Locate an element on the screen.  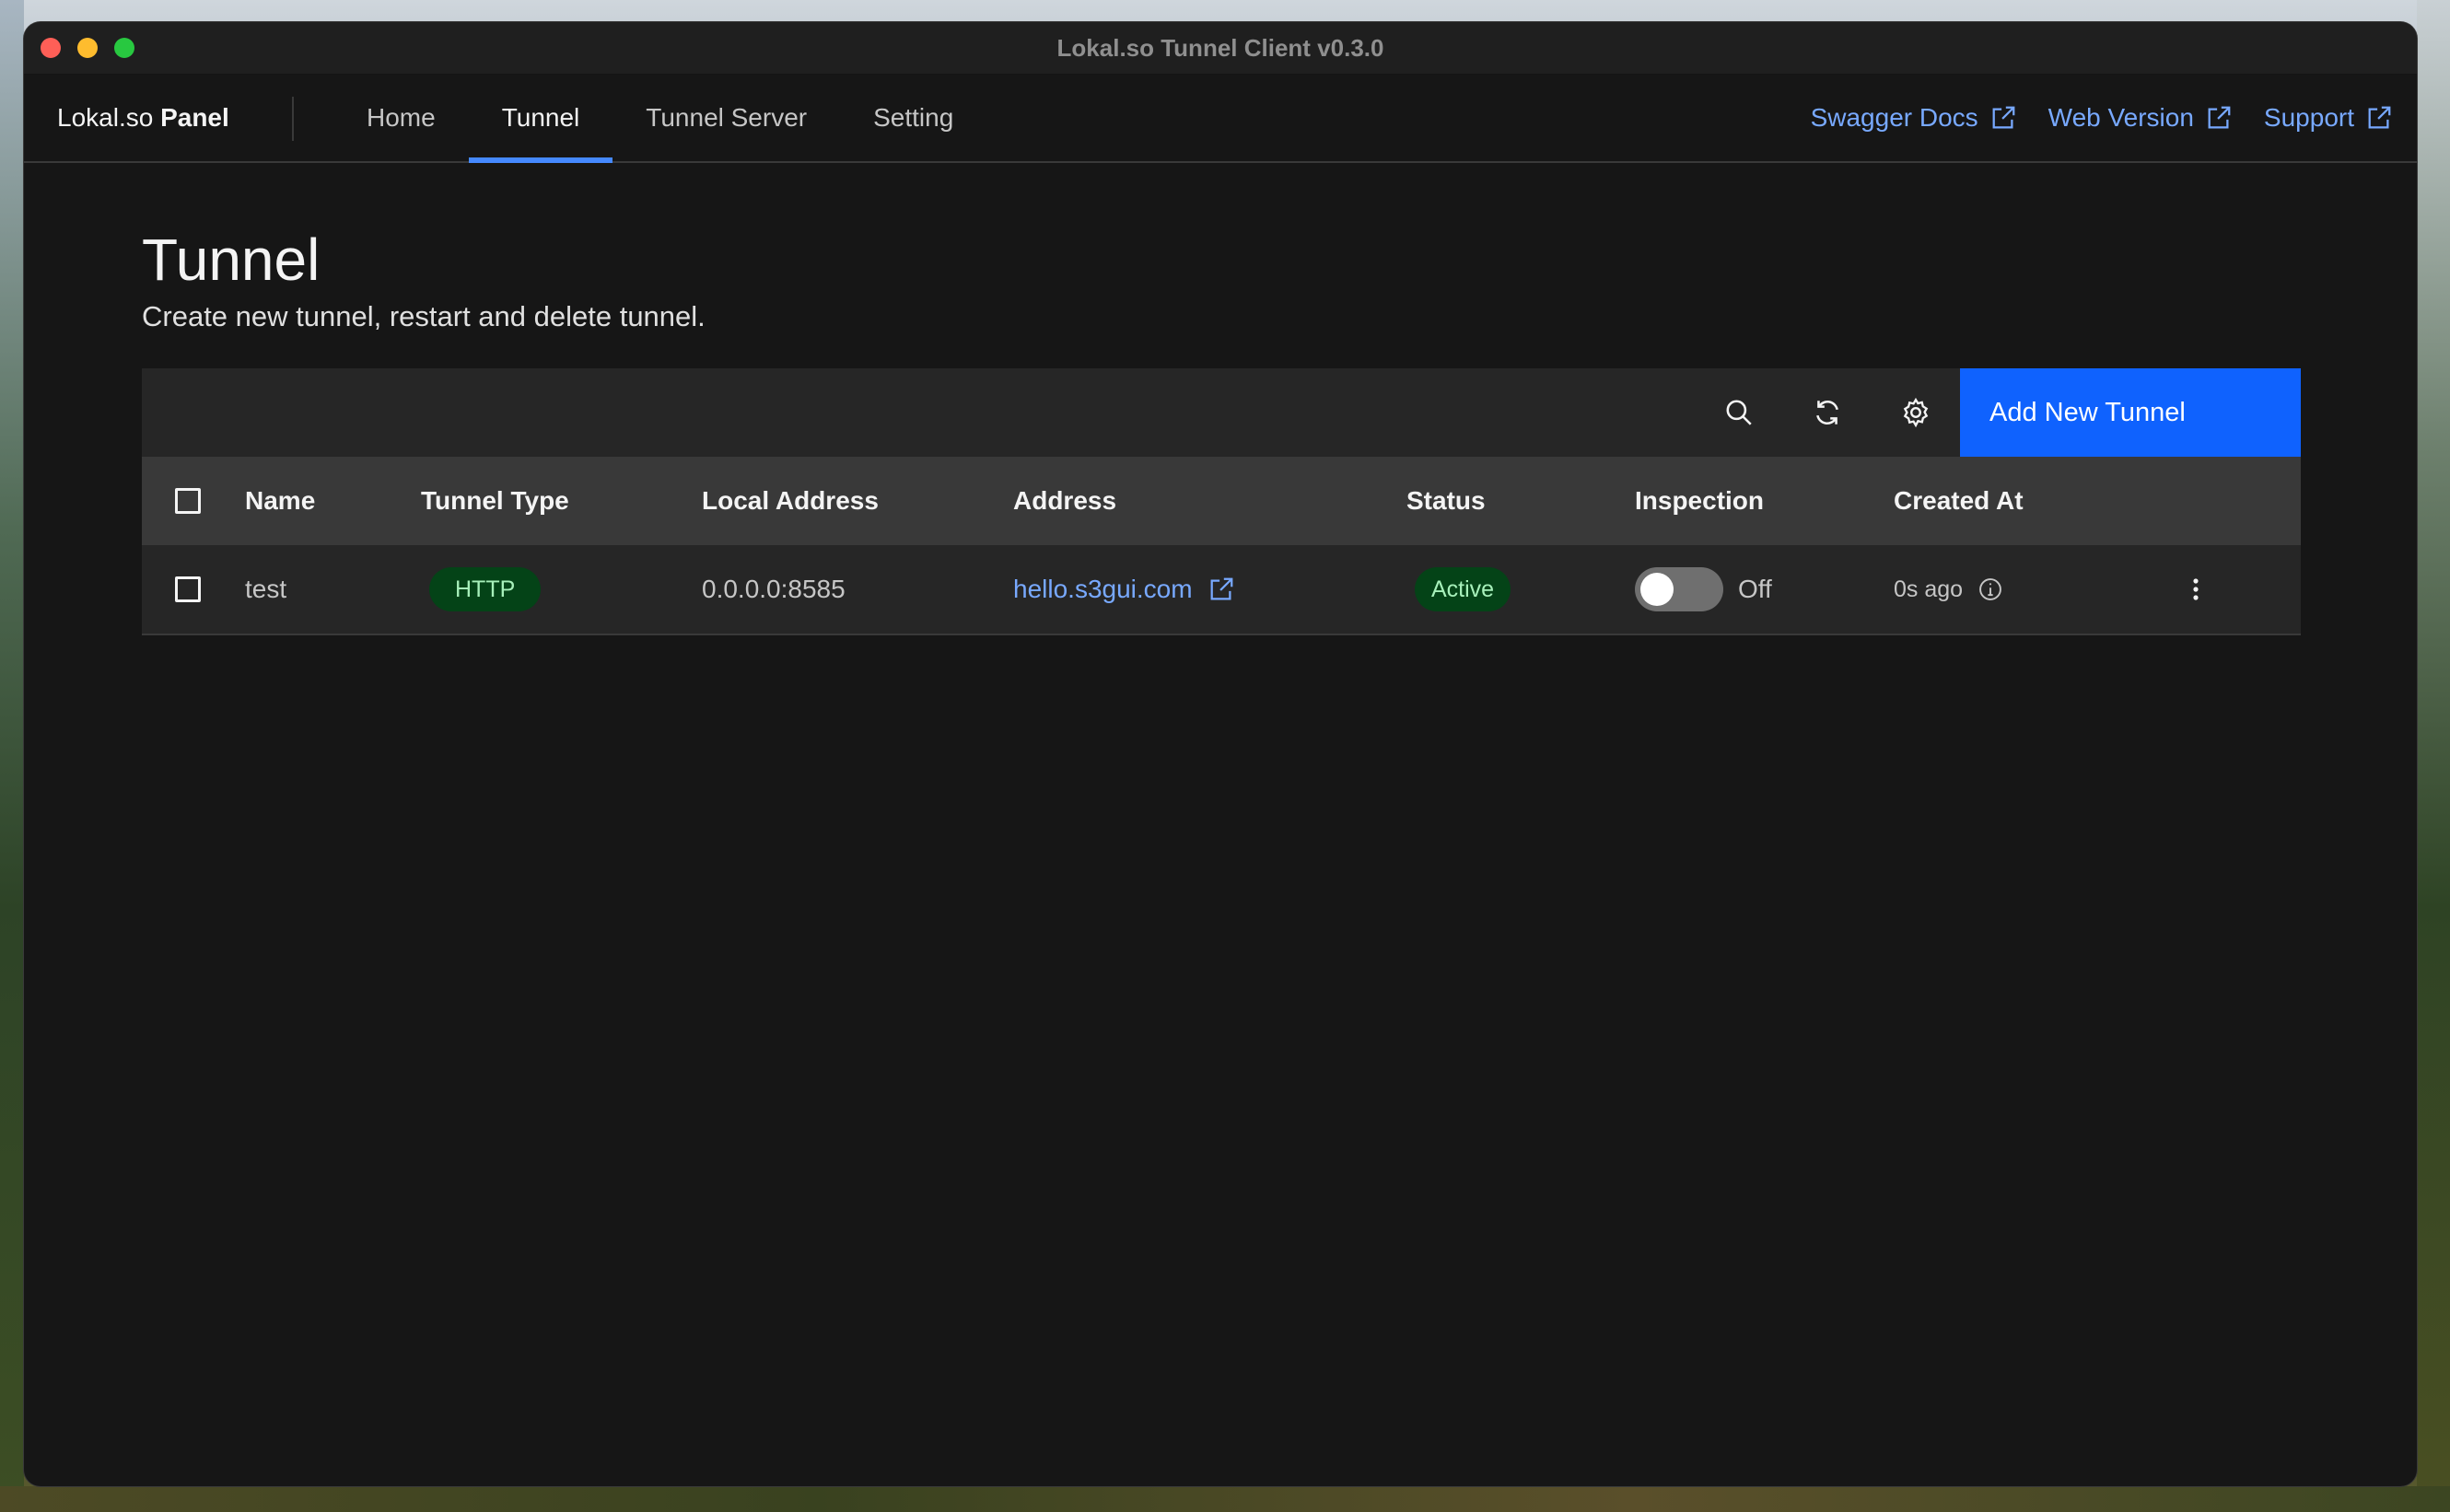
tunnel-address-text: hello.s3gui.com is located at coordinates (1103, 589).